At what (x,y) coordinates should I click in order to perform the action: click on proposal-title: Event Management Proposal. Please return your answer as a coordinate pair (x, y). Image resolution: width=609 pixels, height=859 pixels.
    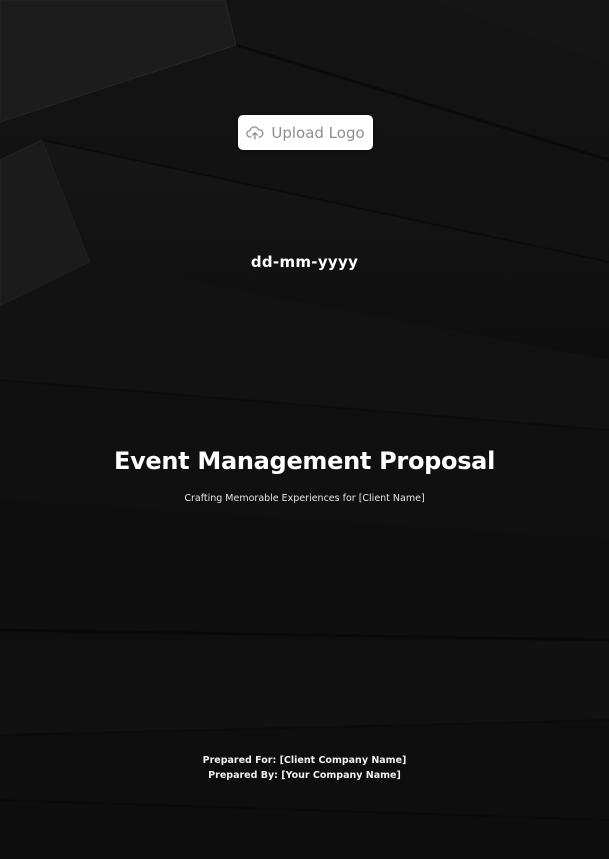
    Looking at the image, I should click on (304, 461).